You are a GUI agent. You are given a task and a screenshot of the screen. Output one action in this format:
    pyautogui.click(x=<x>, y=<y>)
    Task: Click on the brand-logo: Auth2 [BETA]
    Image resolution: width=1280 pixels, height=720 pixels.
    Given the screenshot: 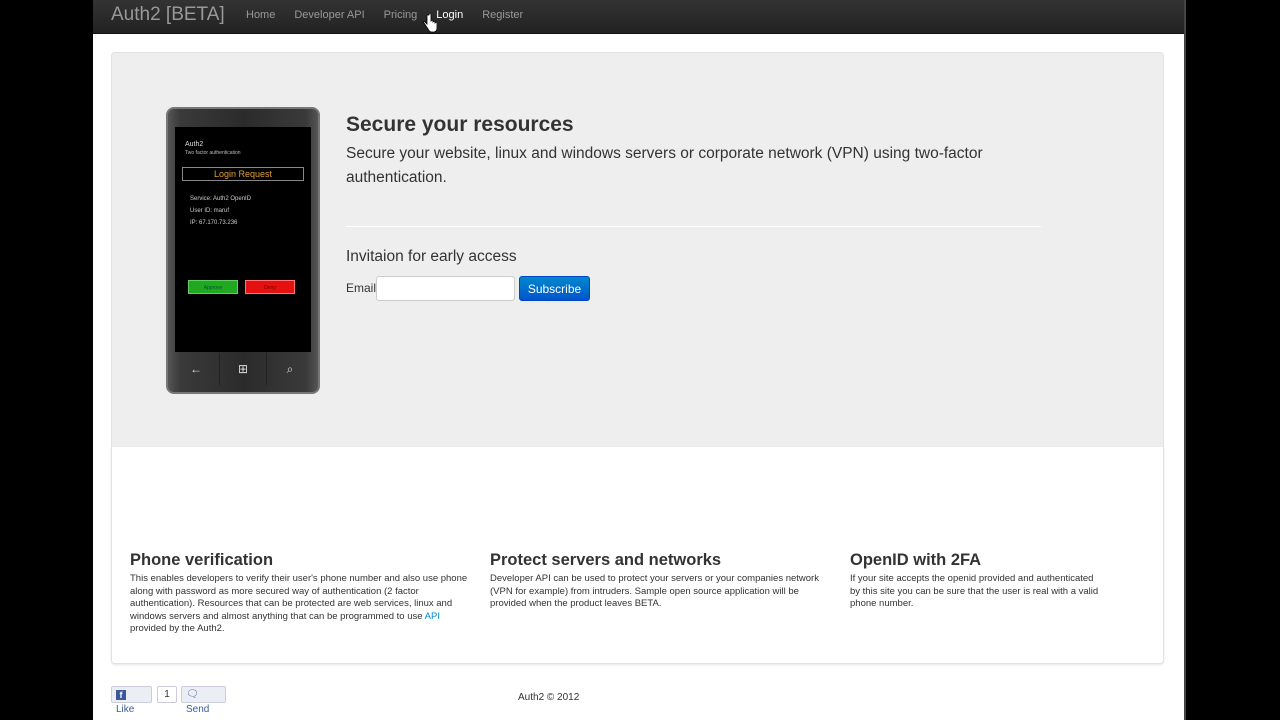 What is the action you would take?
    pyautogui.click(x=168, y=15)
    